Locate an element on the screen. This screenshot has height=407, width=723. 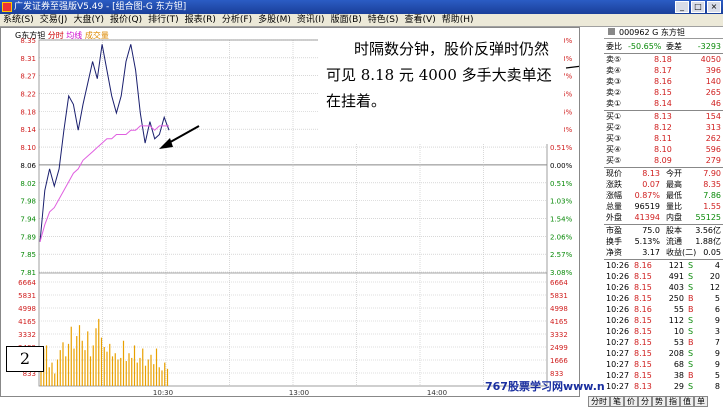
pct-tick-label: 0.00% is located at coordinates (561, 166).